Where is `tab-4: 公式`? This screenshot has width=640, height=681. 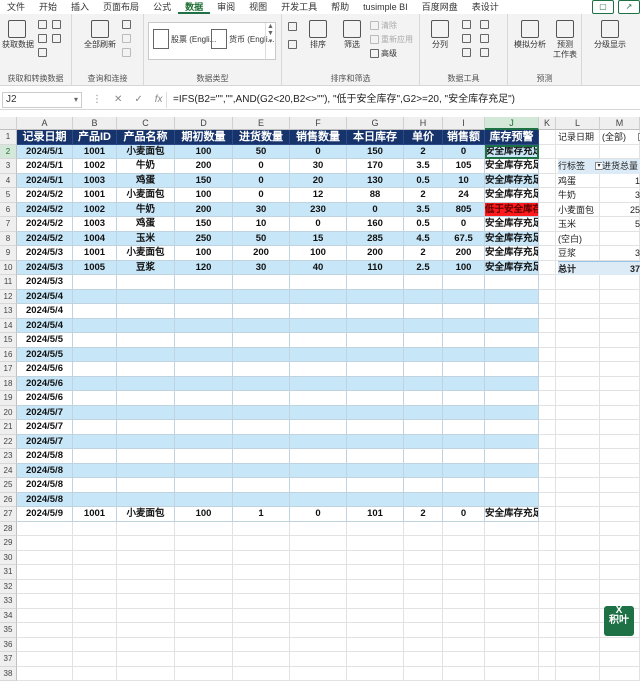
tab-4: 公式 is located at coordinates (162, 7).